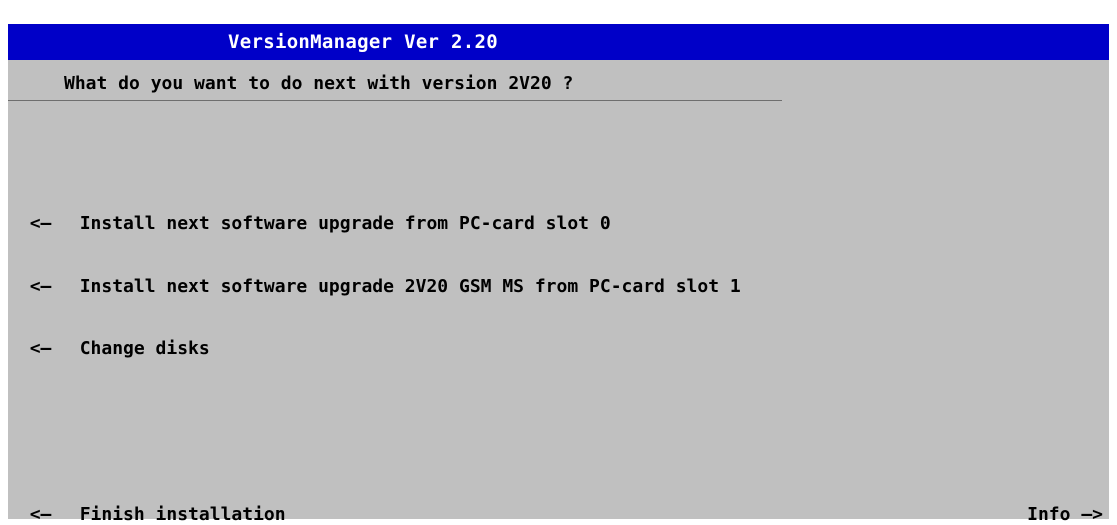  I want to click on softkey-label: Info, so click(1049, 514).